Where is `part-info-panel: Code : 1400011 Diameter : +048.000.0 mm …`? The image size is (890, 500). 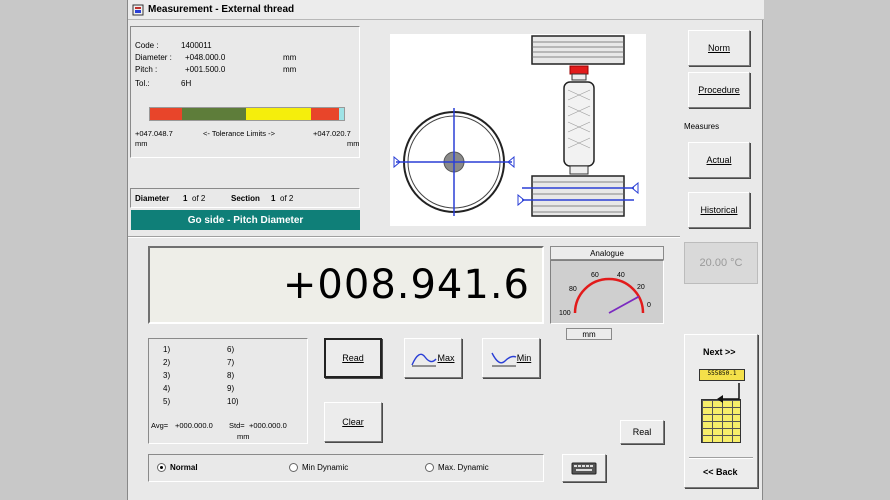
part-info-panel: Code : 1400011 Diameter : +048.000.0 mm … is located at coordinates (245, 92).